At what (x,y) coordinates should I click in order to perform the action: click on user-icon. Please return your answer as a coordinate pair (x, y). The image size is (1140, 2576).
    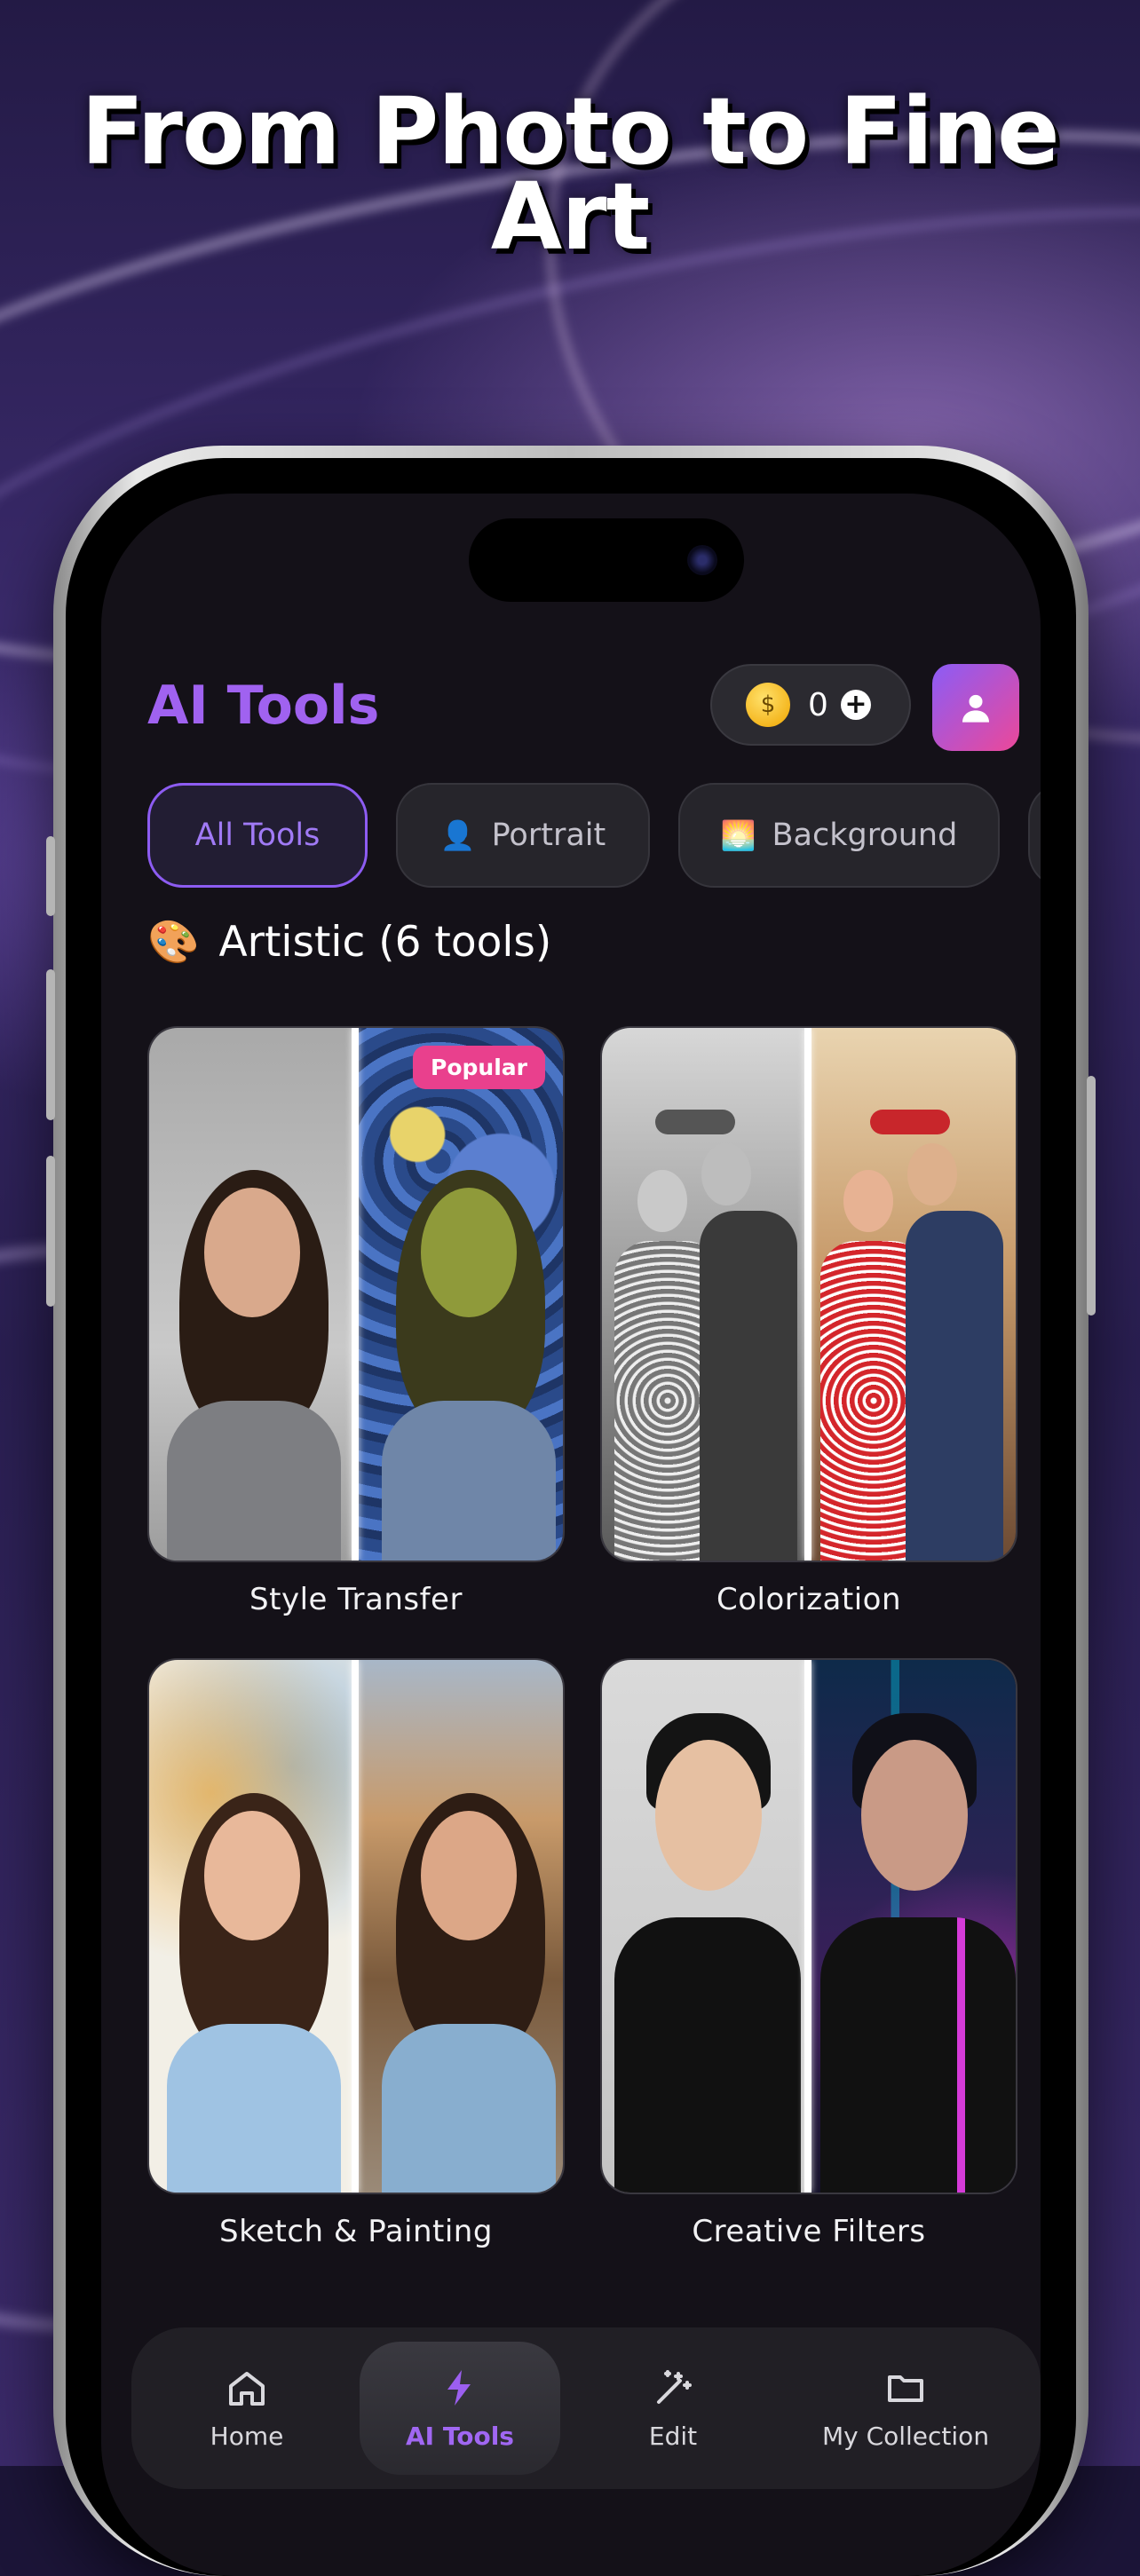
    Looking at the image, I should click on (975, 708).